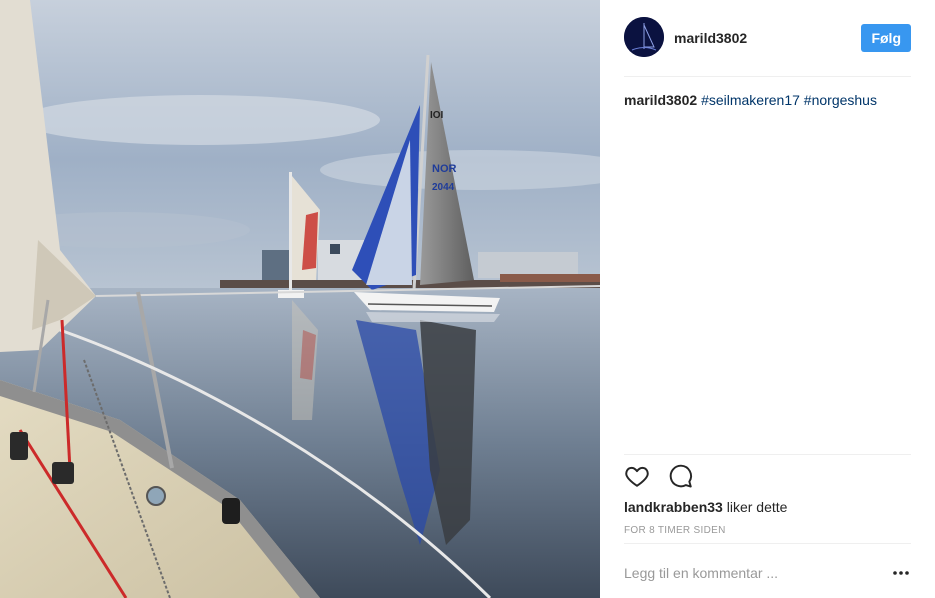 This screenshot has height=598, width=935. I want to click on post-caption: marild3802 #seilmakeren17 #norgeshus, so click(767, 100).